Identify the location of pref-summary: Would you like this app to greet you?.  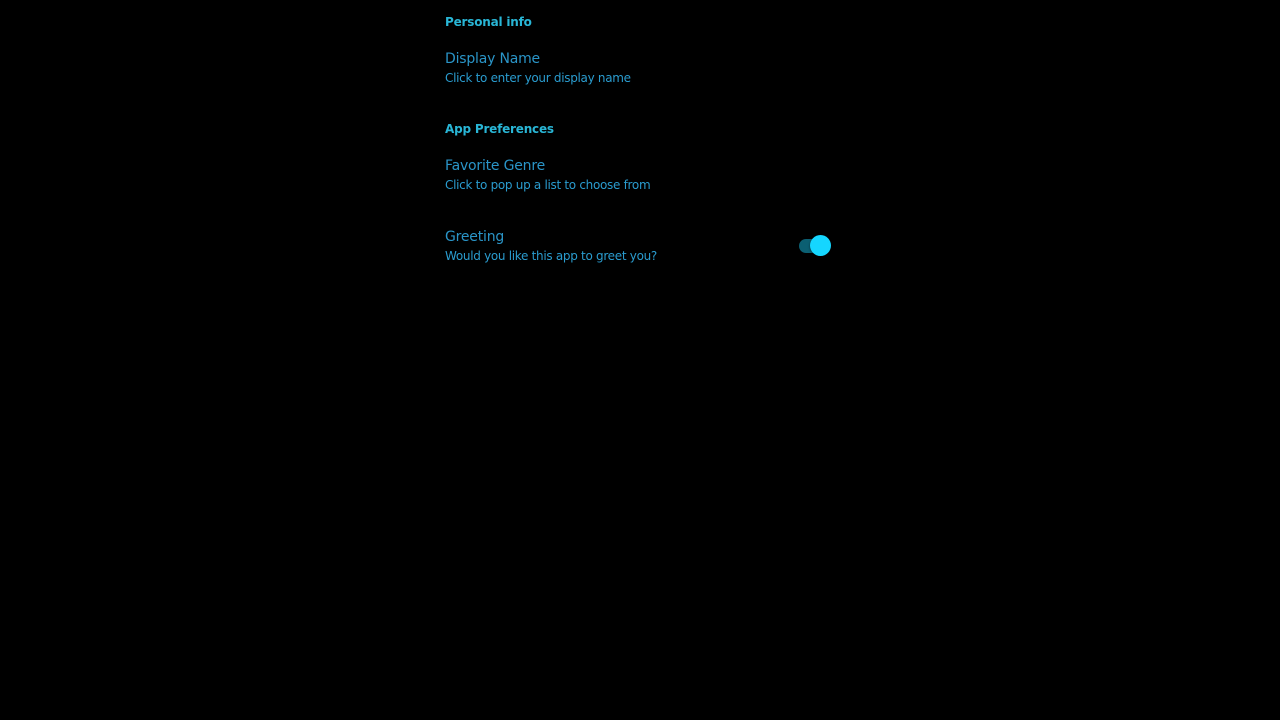
(551, 256).